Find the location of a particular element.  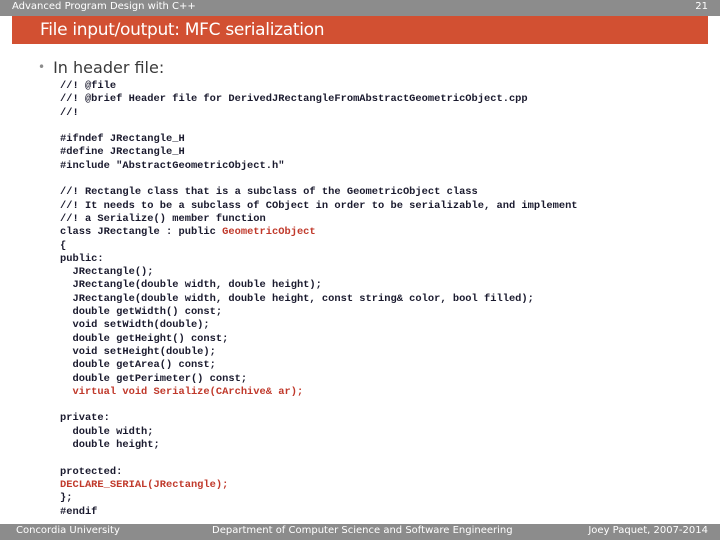

code-token: //! is located at coordinates (69, 112).